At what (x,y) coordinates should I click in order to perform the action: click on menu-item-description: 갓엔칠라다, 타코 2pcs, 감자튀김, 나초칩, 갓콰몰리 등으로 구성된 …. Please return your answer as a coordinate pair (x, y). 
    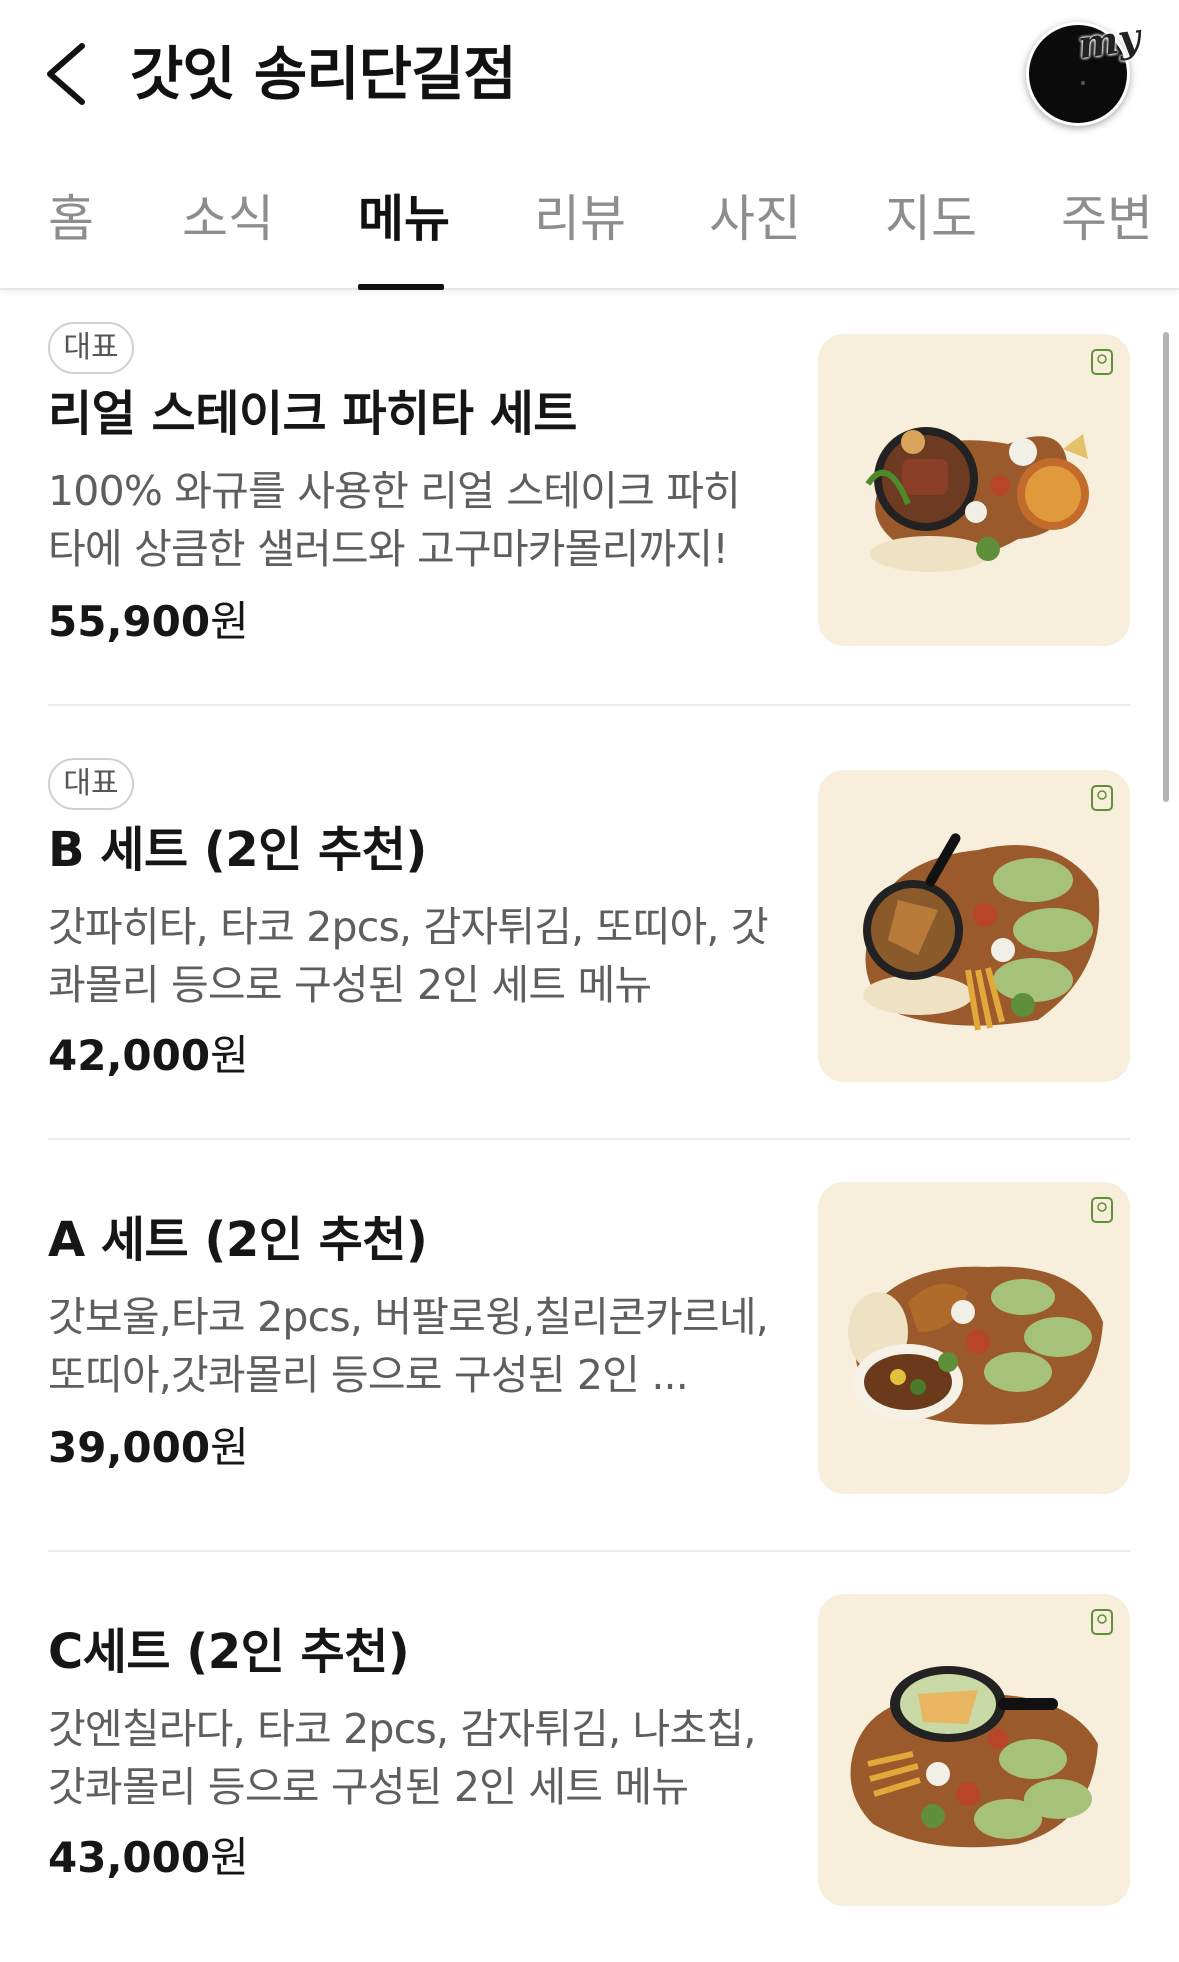
    Looking at the image, I should click on (402, 1758).